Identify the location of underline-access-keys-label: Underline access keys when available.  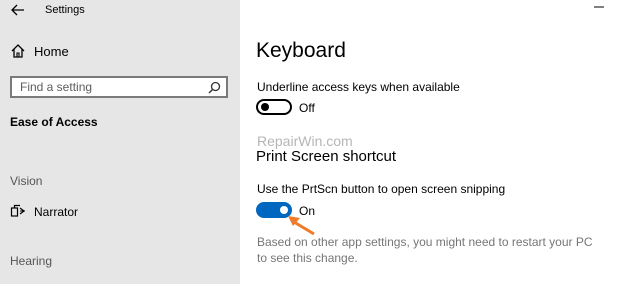
(358, 87).